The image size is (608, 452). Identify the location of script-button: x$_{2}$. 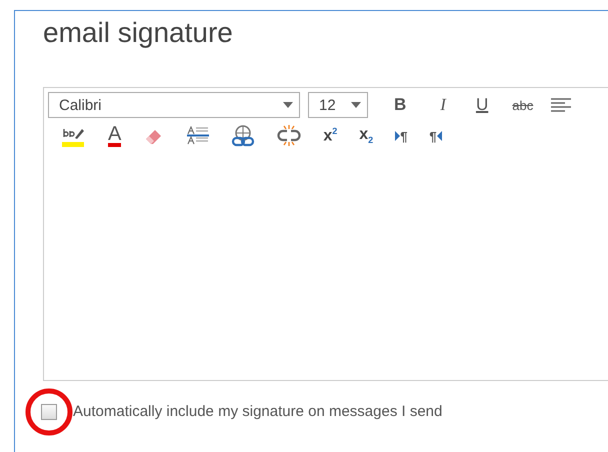
(366, 136).